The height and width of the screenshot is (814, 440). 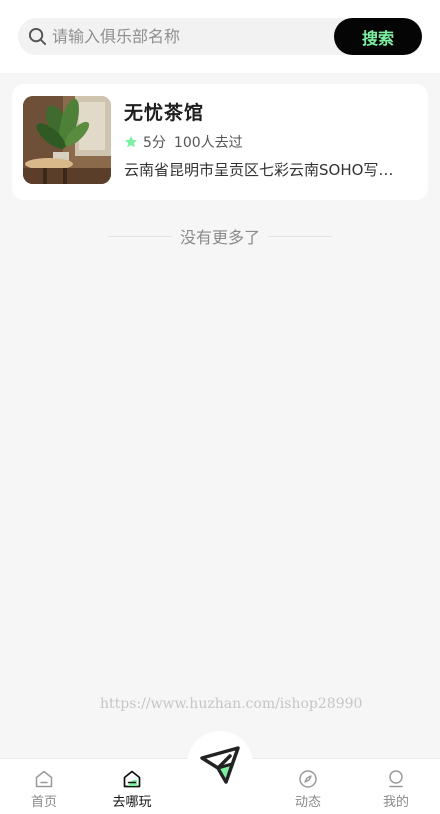 I want to click on divider-line-right, so click(x=300, y=236).